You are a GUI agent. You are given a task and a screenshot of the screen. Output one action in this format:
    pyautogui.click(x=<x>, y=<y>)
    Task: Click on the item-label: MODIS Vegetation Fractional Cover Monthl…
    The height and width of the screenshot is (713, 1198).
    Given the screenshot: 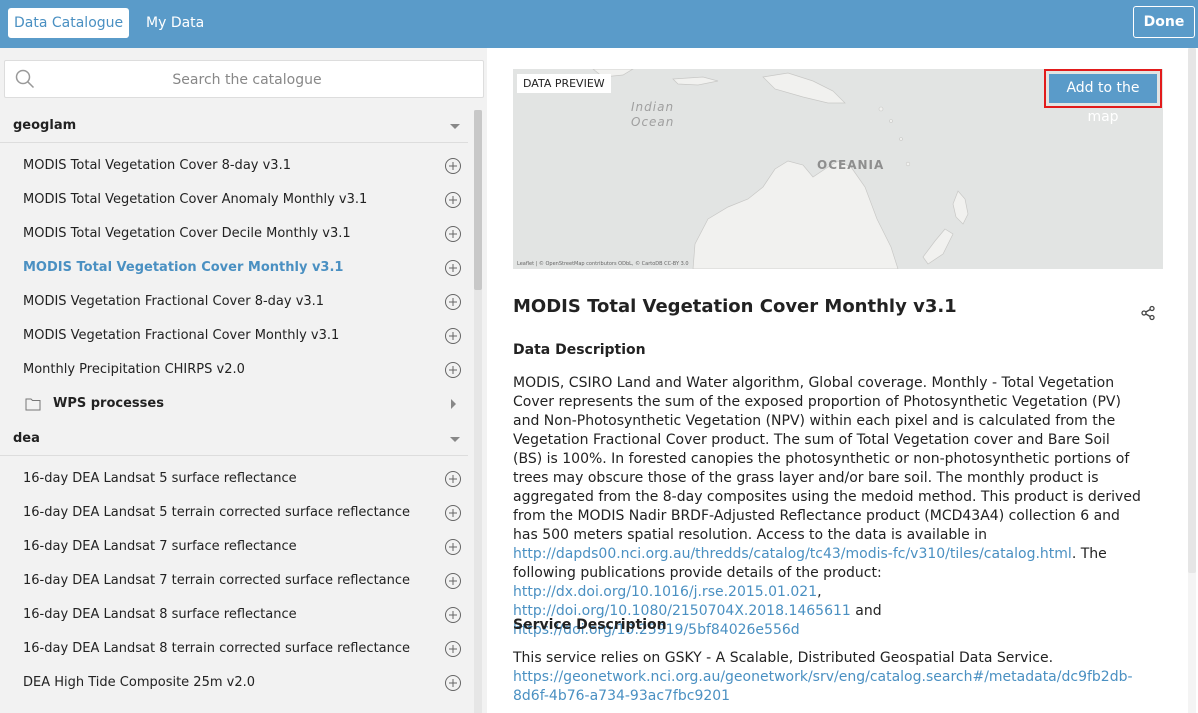 What is the action you would take?
    pyautogui.click(x=181, y=335)
    